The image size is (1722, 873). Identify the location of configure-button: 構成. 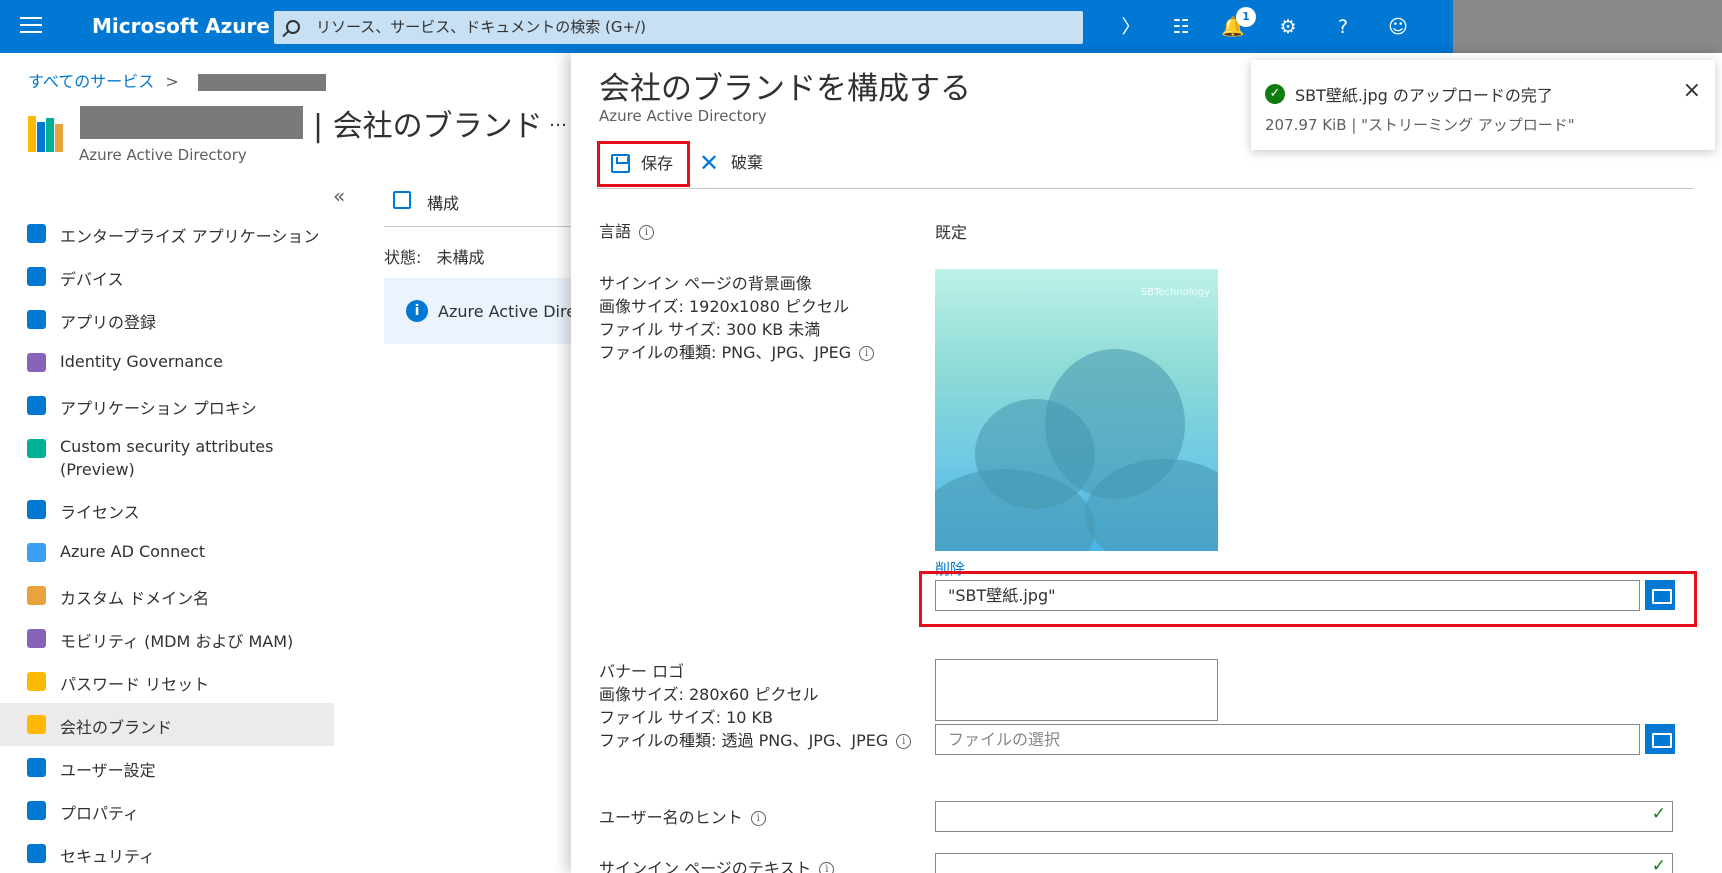
(443, 202).